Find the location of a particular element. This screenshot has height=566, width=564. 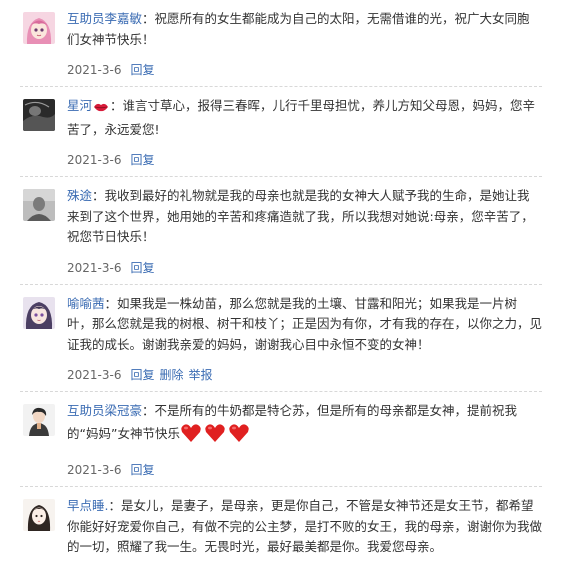

cartoon-person-avatar is located at coordinates (39, 420).